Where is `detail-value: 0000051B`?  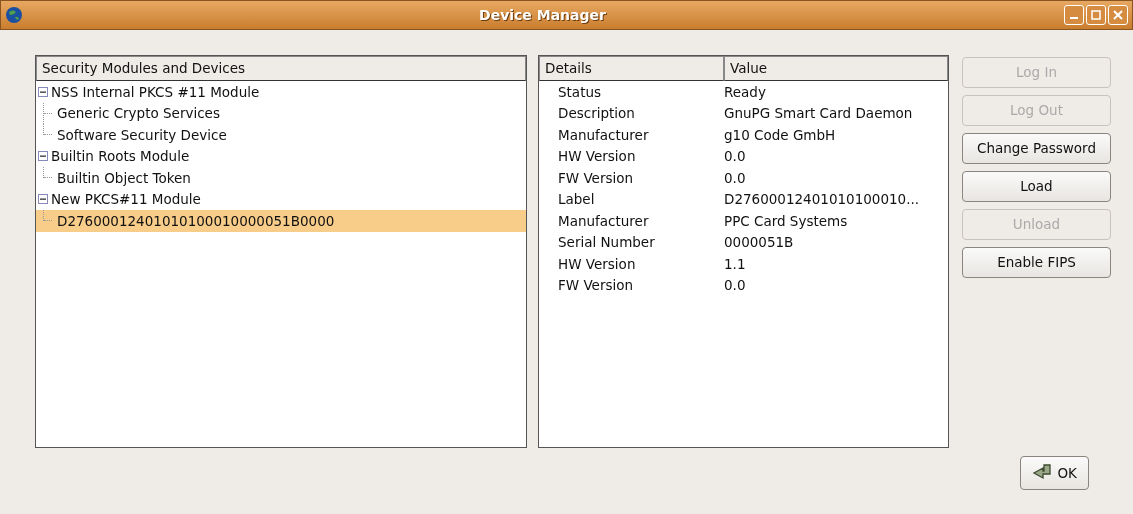
detail-value: 0000051B is located at coordinates (759, 243).